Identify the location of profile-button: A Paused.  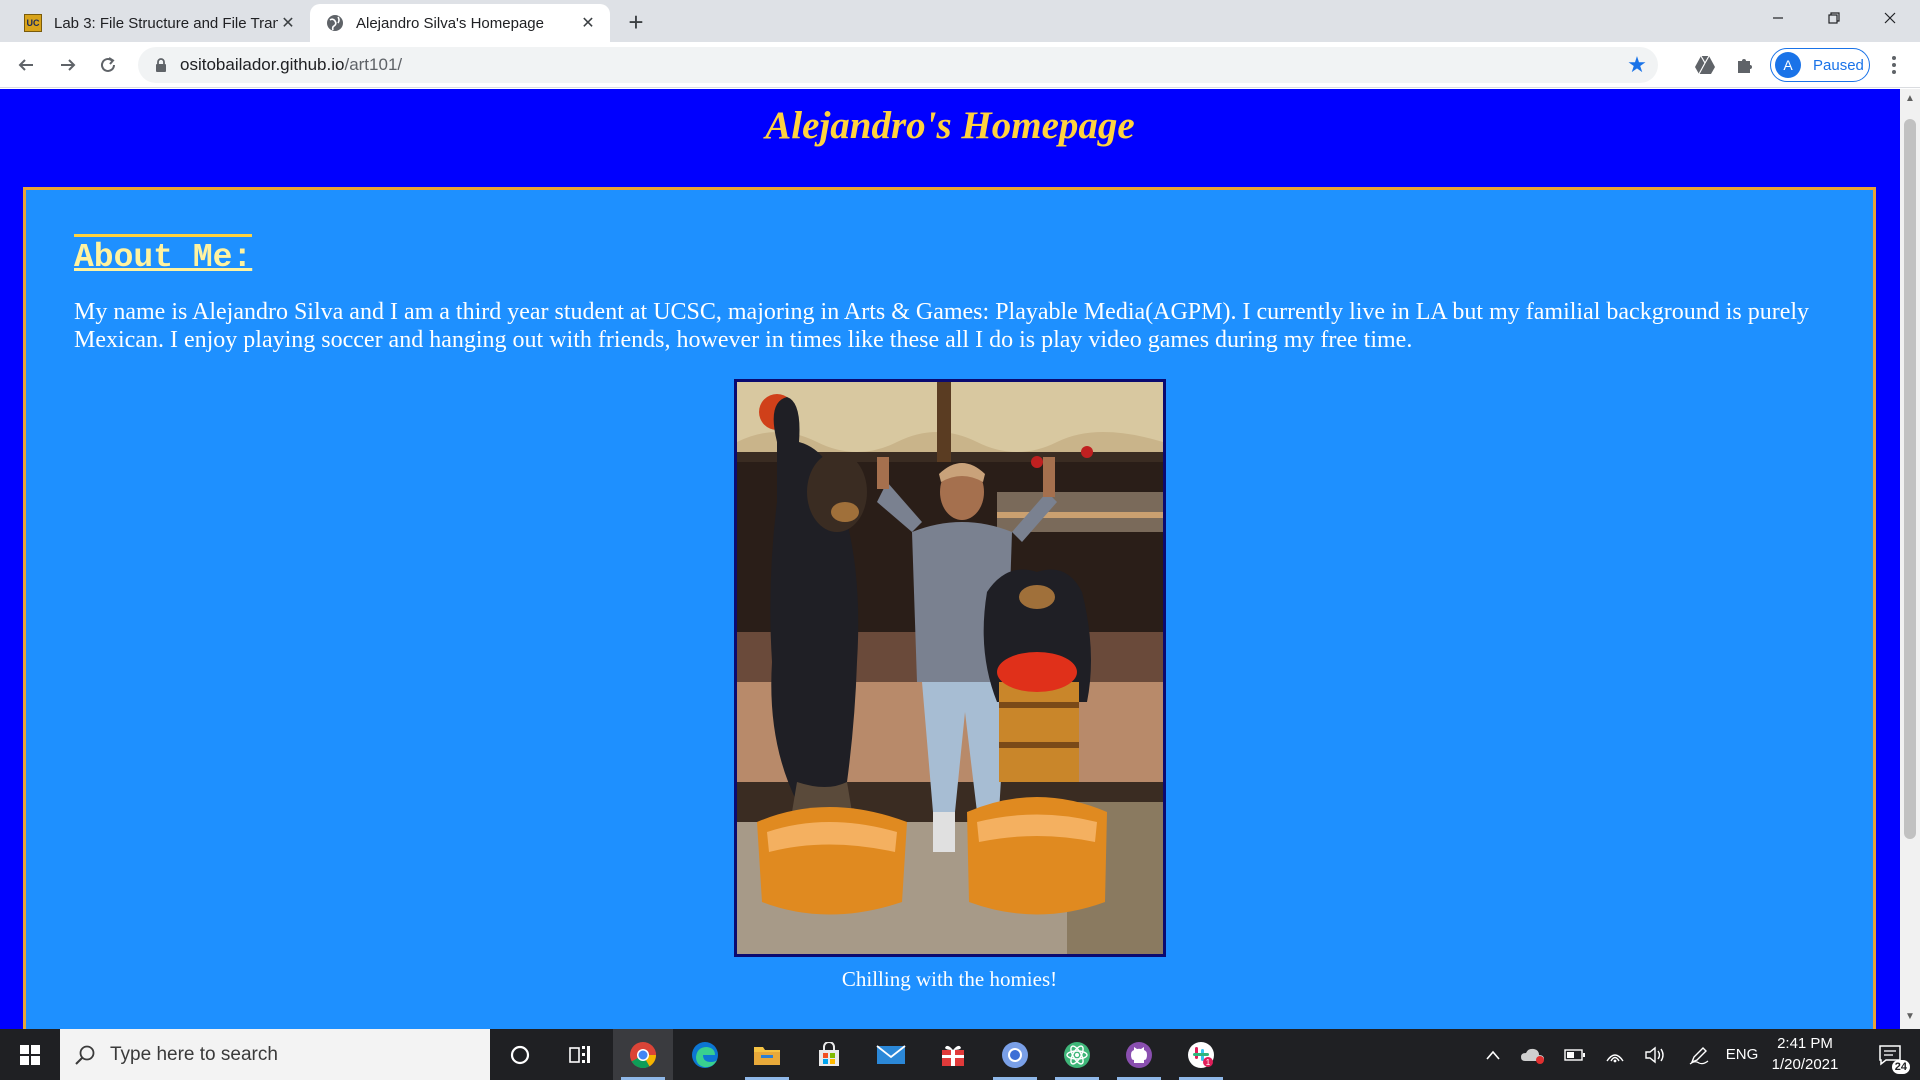
(1820, 65).